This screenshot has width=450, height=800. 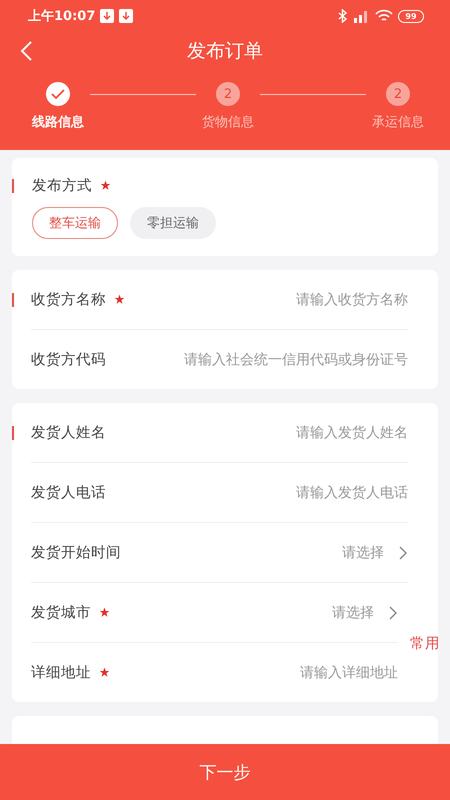 What do you see at coordinates (261, 432) in the screenshot?
I see `input-field: 请输入发货人姓名` at bounding box center [261, 432].